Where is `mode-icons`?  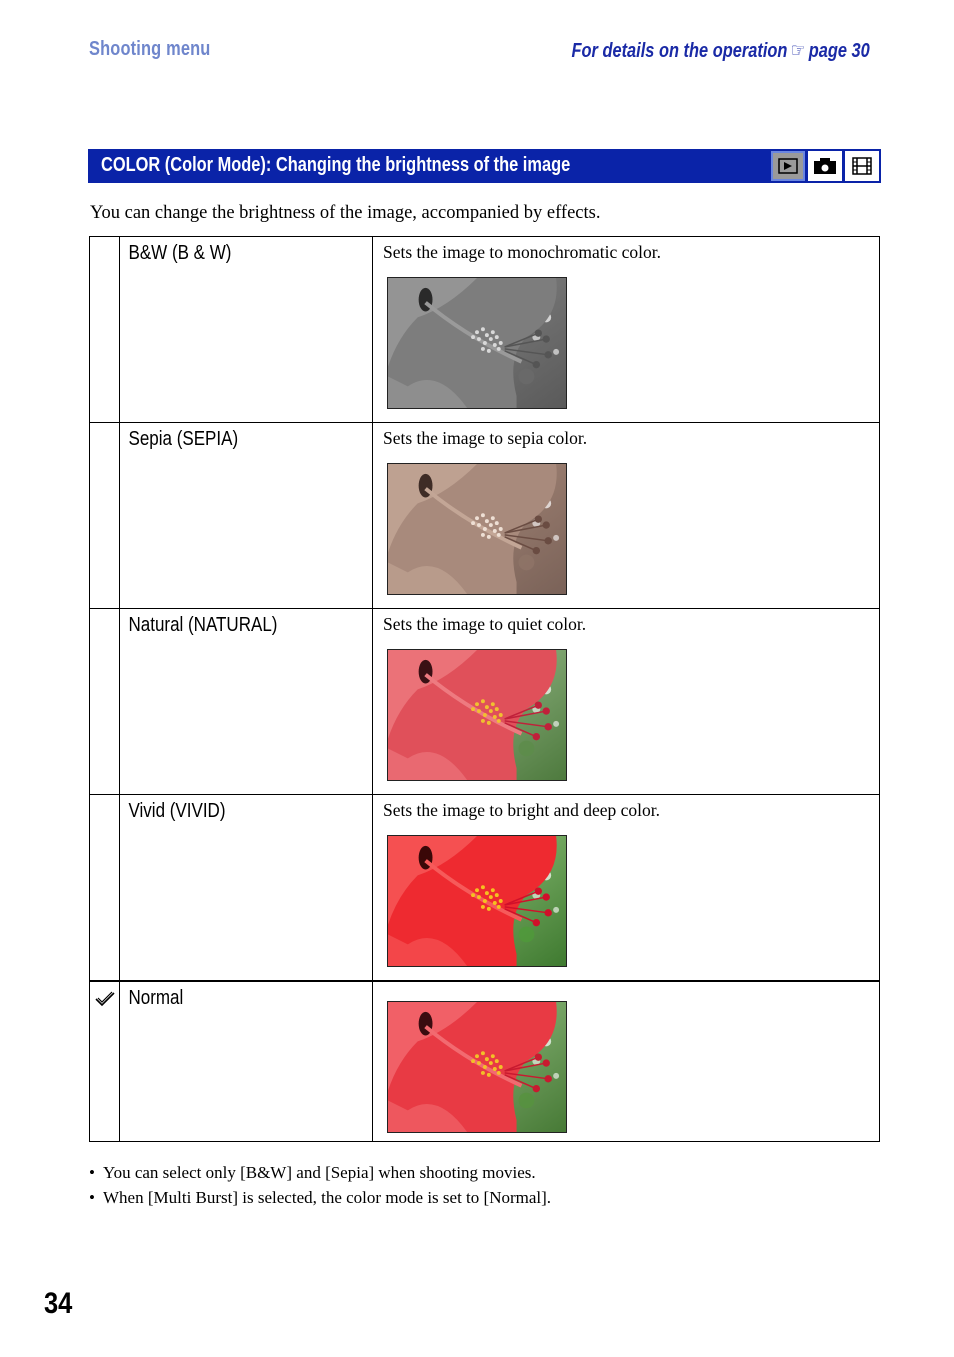 mode-icons is located at coordinates (825, 166).